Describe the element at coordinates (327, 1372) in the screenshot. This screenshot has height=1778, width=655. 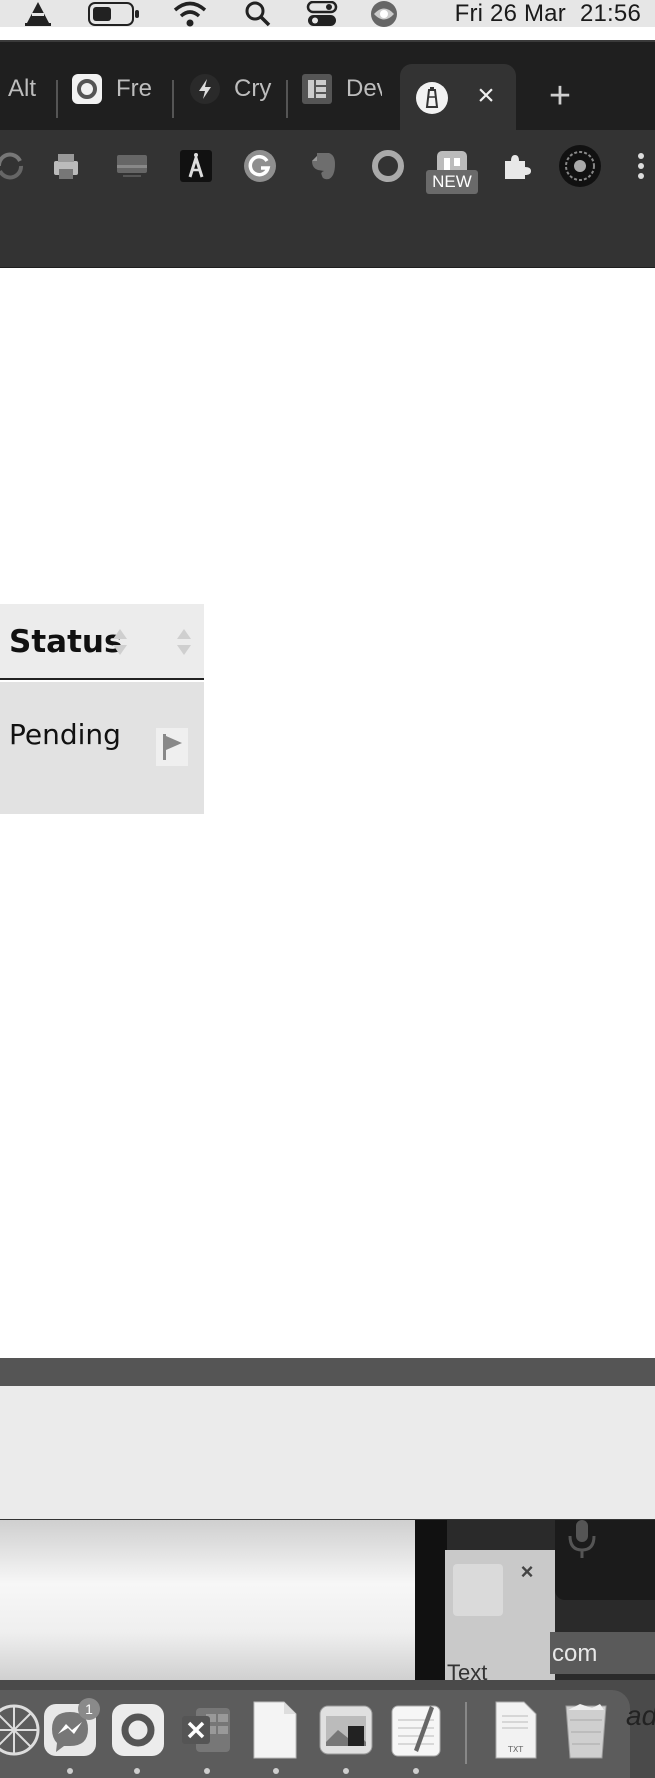
I see `devtools-divider` at that location.